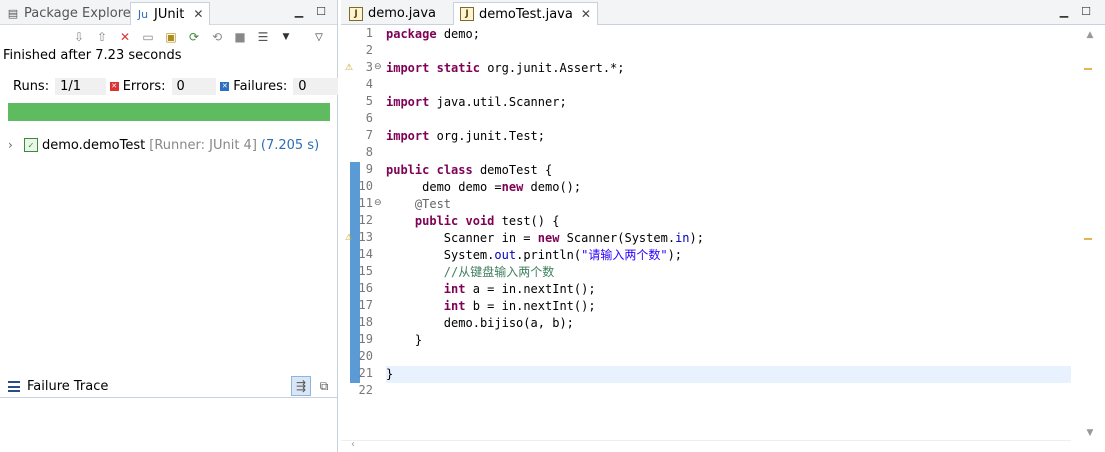 This screenshot has height=452, width=1105. I want to click on code-line: demo demo =new demo();, so click(728, 187).